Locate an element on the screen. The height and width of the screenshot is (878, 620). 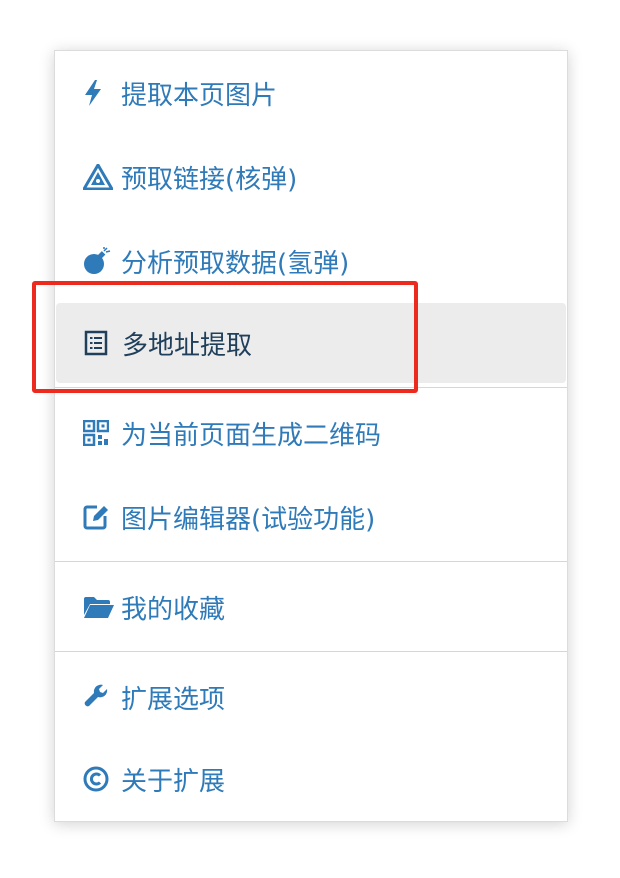
bomb-icon is located at coordinates (99, 261).